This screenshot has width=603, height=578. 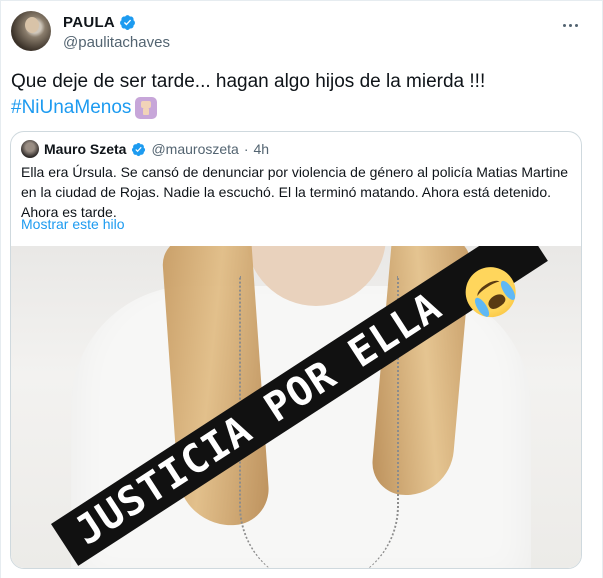 What do you see at coordinates (72, 224) in the screenshot?
I see `show-thread-link: Mostrar este hilo` at bounding box center [72, 224].